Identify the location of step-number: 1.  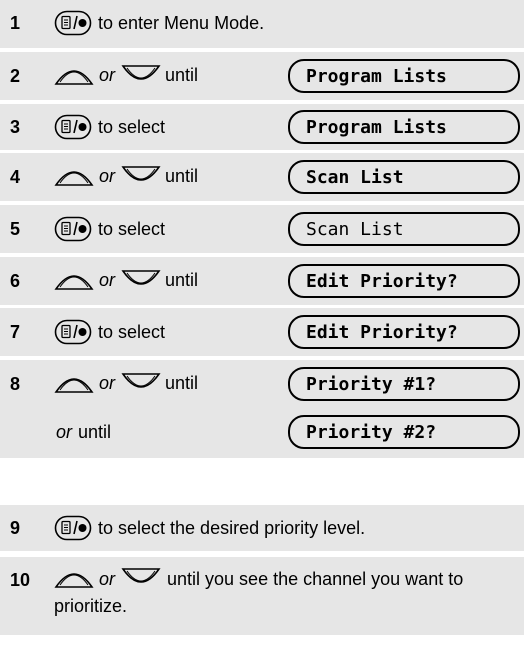
(15, 23).